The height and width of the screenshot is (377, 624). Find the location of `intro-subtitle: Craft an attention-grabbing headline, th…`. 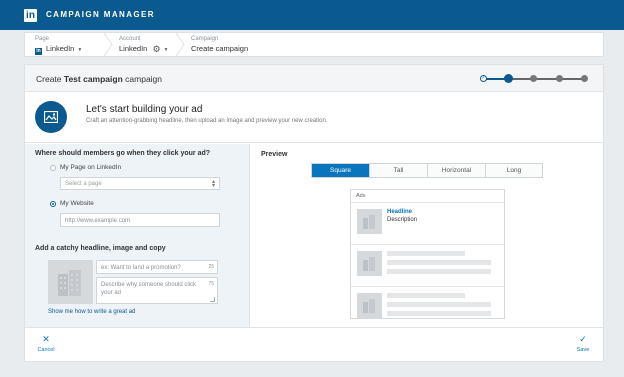

intro-subtitle: Craft an attention-grabbing headline, th… is located at coordinates (207, 121).